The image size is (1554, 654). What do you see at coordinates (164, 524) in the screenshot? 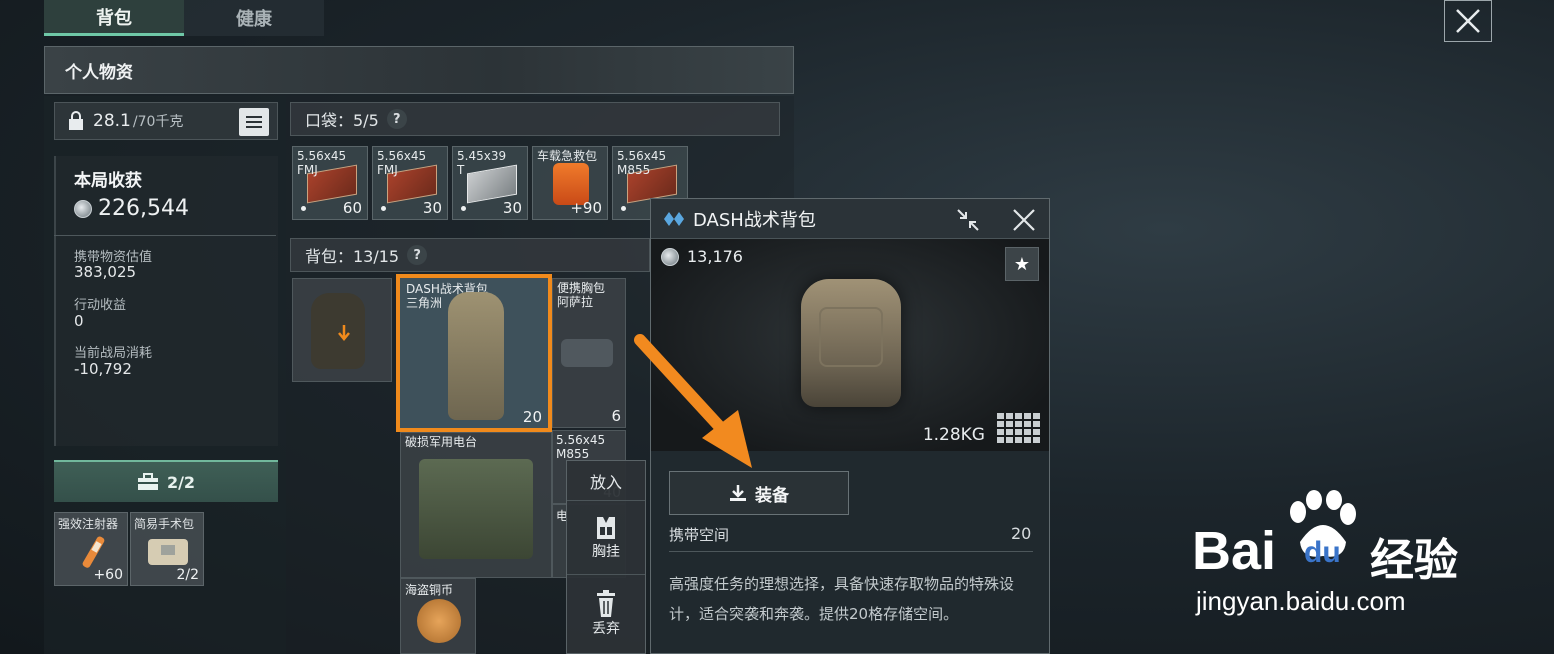
I see `slot-item-name: 简易手术包` at bounding box center [164, 524].